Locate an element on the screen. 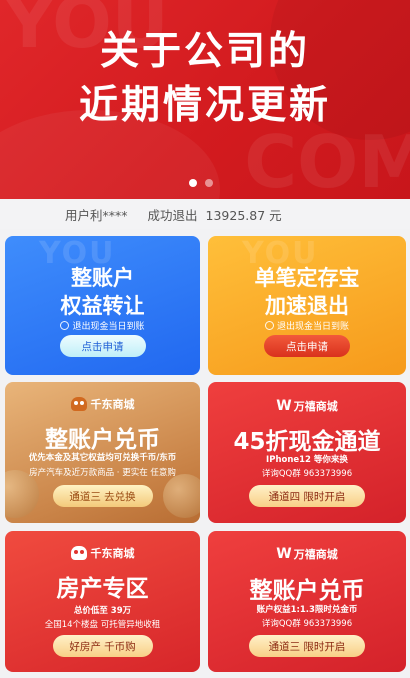  banner-title-line1: 关于公司的 is located at coordinates (204, 51).